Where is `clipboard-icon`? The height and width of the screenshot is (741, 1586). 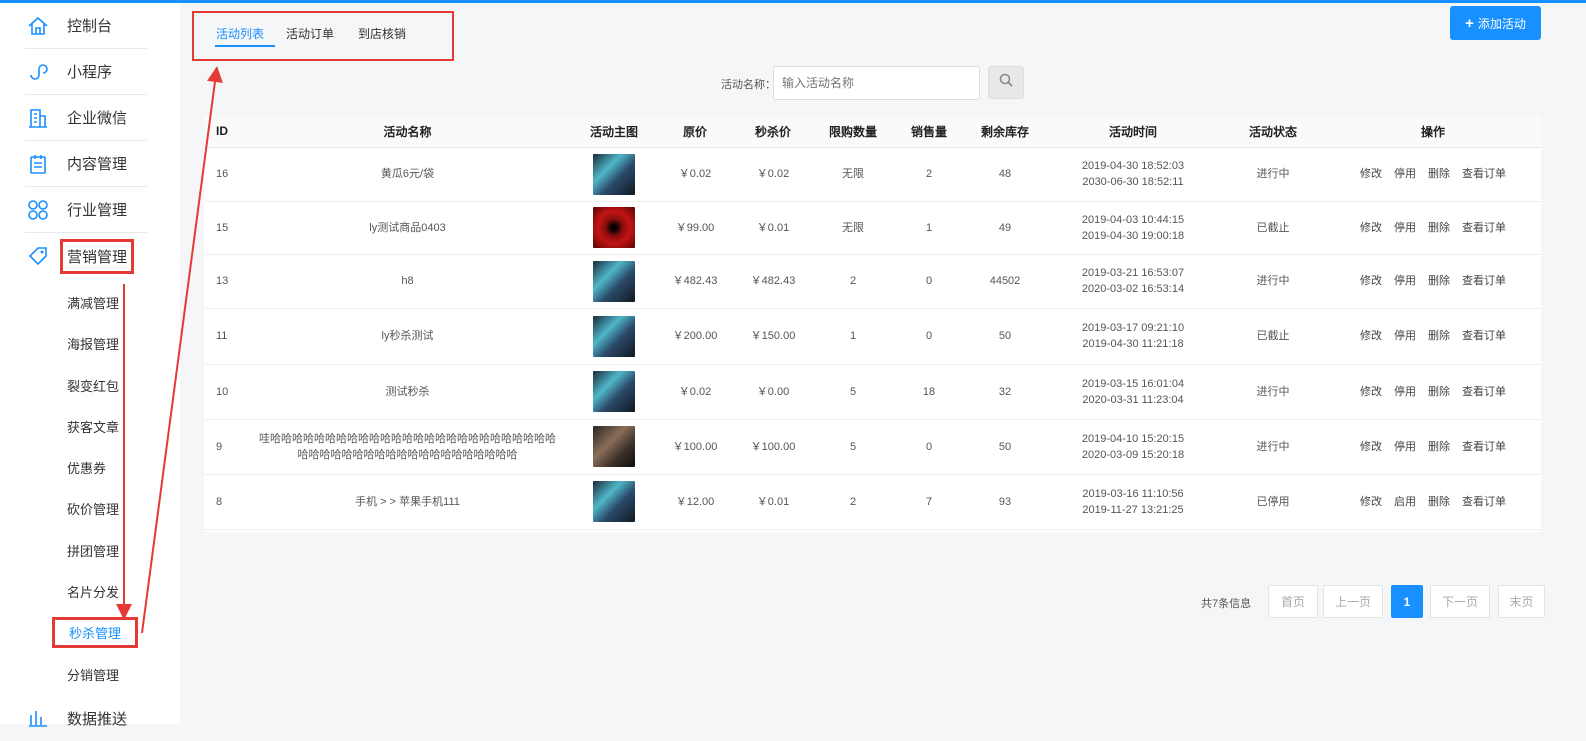 clipboard-icon is located at coordinates (38, 164).